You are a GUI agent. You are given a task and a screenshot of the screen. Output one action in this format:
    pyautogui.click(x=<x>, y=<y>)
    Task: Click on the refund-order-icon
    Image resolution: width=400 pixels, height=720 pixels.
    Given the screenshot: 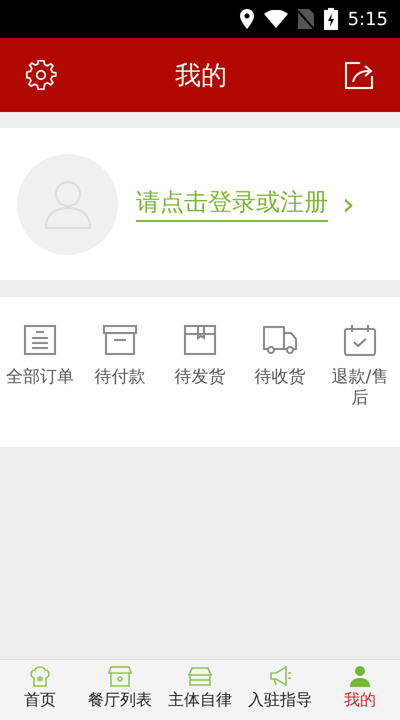 What is the action you would take?
    pyautogui.click(x=360, y=340)
    